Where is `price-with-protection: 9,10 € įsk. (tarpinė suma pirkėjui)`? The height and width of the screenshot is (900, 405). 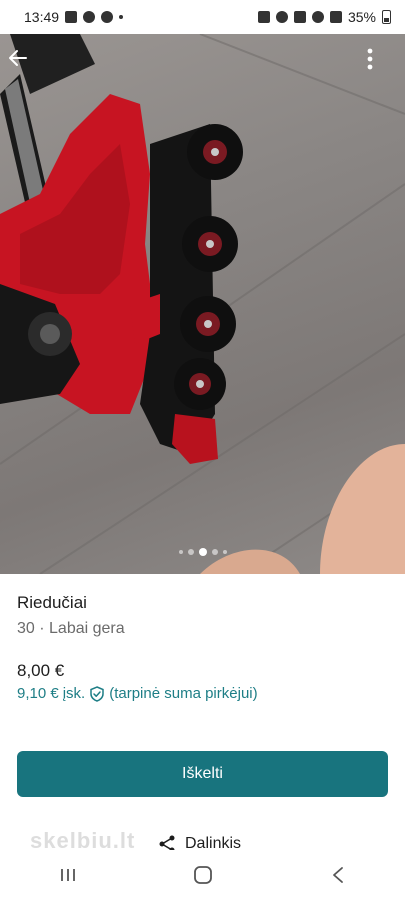
price-with-protection: 9,10 € įsk. (tarpinė suma pirkėjui) is located at coordinates (137, 693).